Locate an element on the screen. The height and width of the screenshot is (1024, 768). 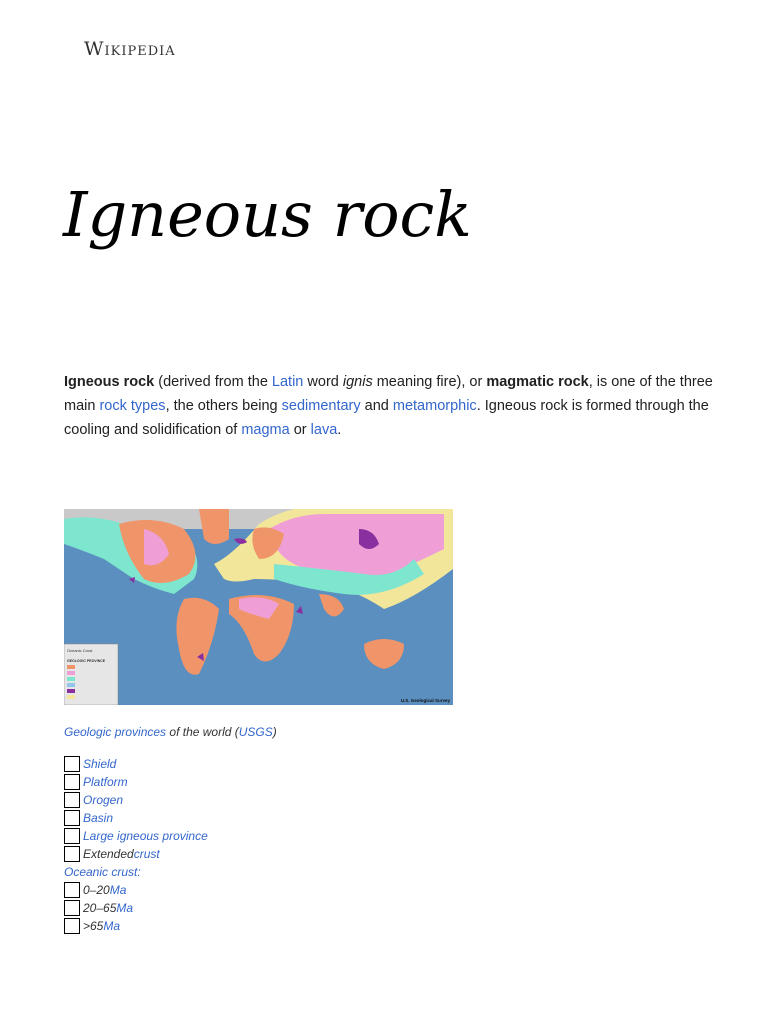
link-lava: lava is located at coordinates (324, 430).